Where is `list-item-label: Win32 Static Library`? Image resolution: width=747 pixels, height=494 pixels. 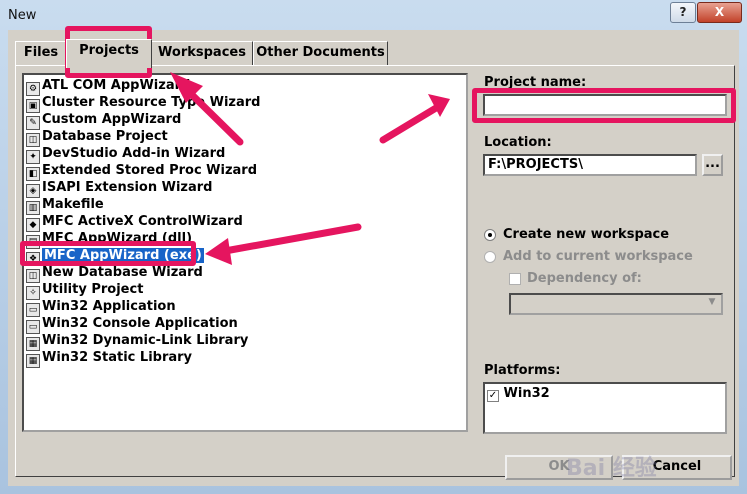 list-item-label: Win32 Static Library is located at coordinates (117, 357).